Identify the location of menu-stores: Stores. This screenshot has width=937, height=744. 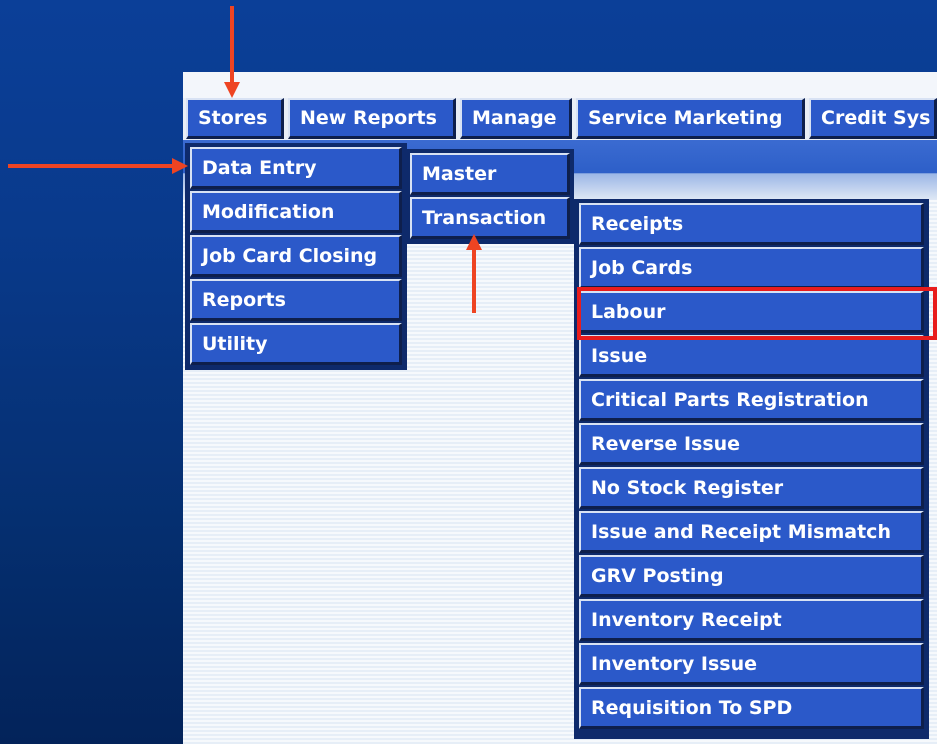
(235, 118).